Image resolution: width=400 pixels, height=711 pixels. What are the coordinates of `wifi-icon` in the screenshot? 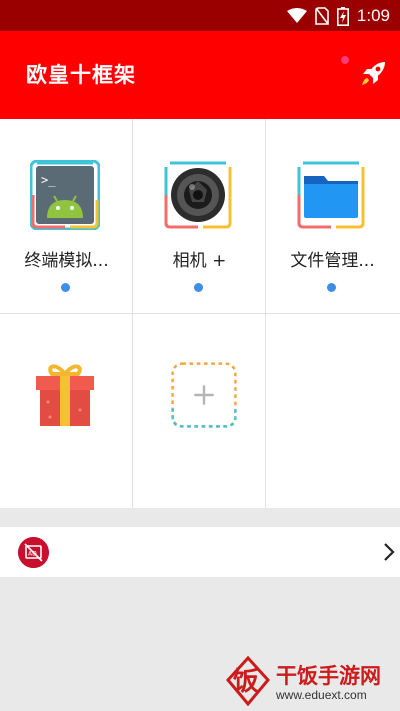 It's located at (296, 15).